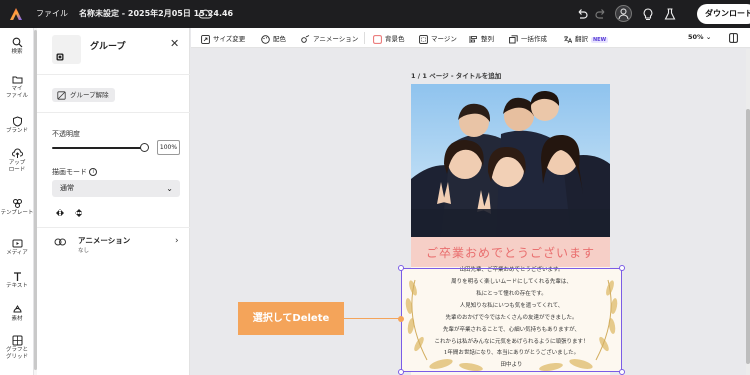  What do you see at coordinates (401, 318) in the screenshot?
I see `callout-pointer` at bounding box center [401, 318].